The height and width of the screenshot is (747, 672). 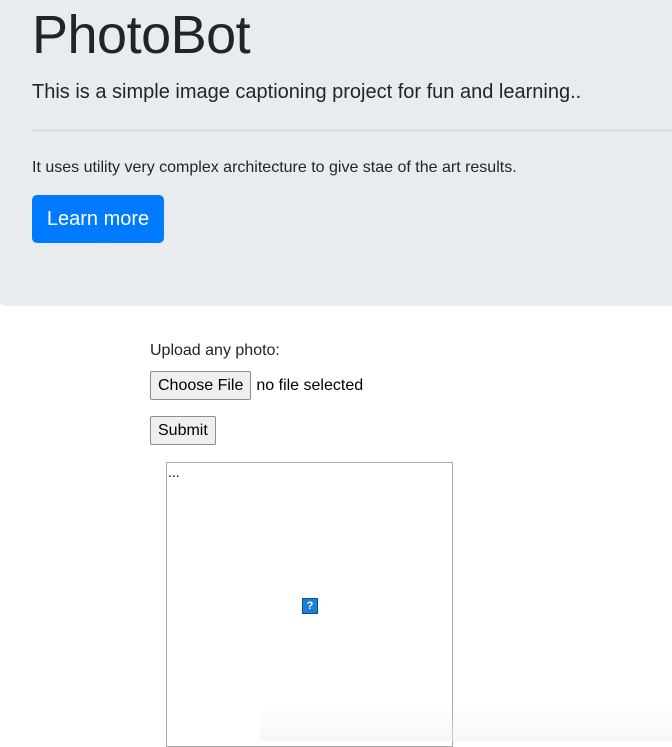 I want to click on broken-image-icon: ?, so click(x=310, y=606).